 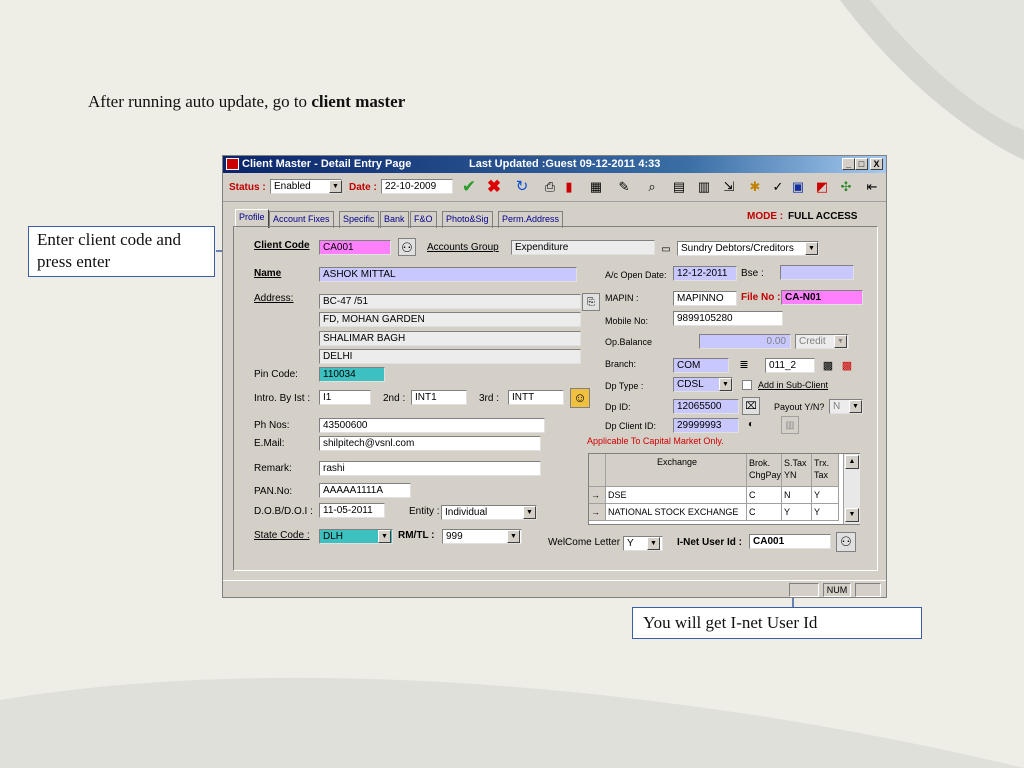 What do you see at coordinates (876, 164) in the screenshot?
I see `close-button: X` at bounding box center [876, 164].